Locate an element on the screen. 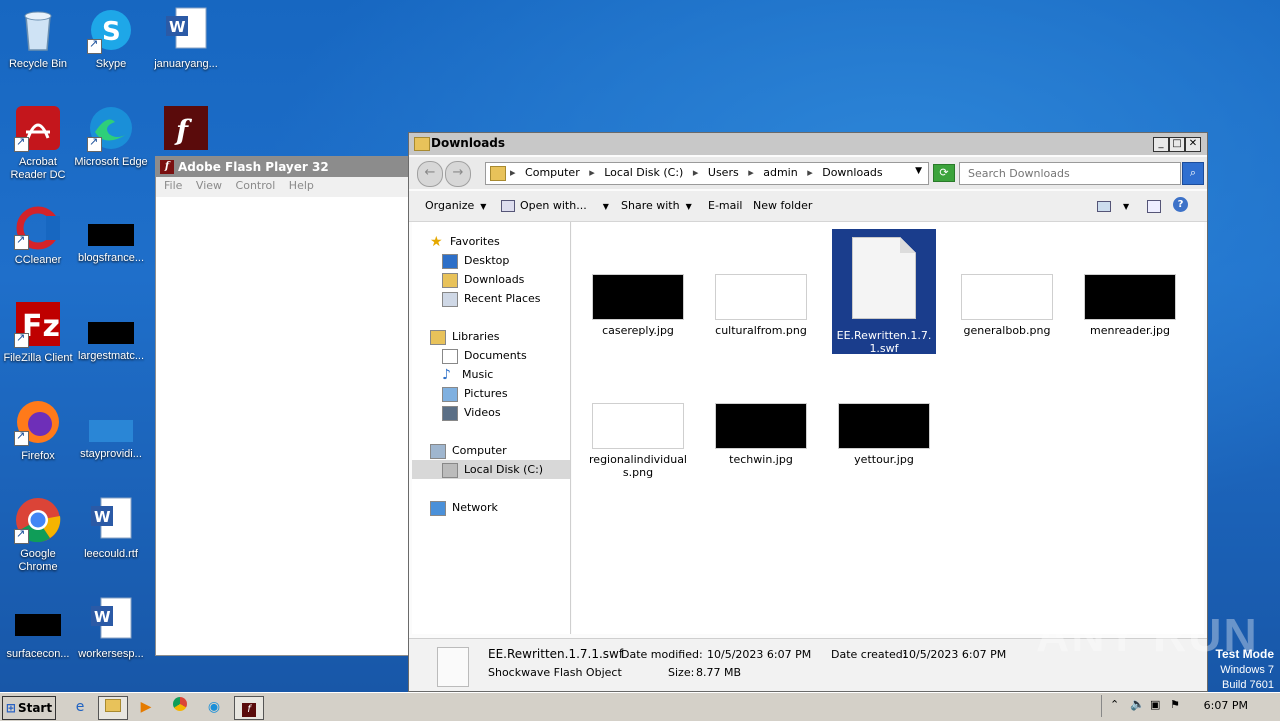 This screenshot has width=1280, height=721. nav-documents: Documents is located at coordinates (491, 355).